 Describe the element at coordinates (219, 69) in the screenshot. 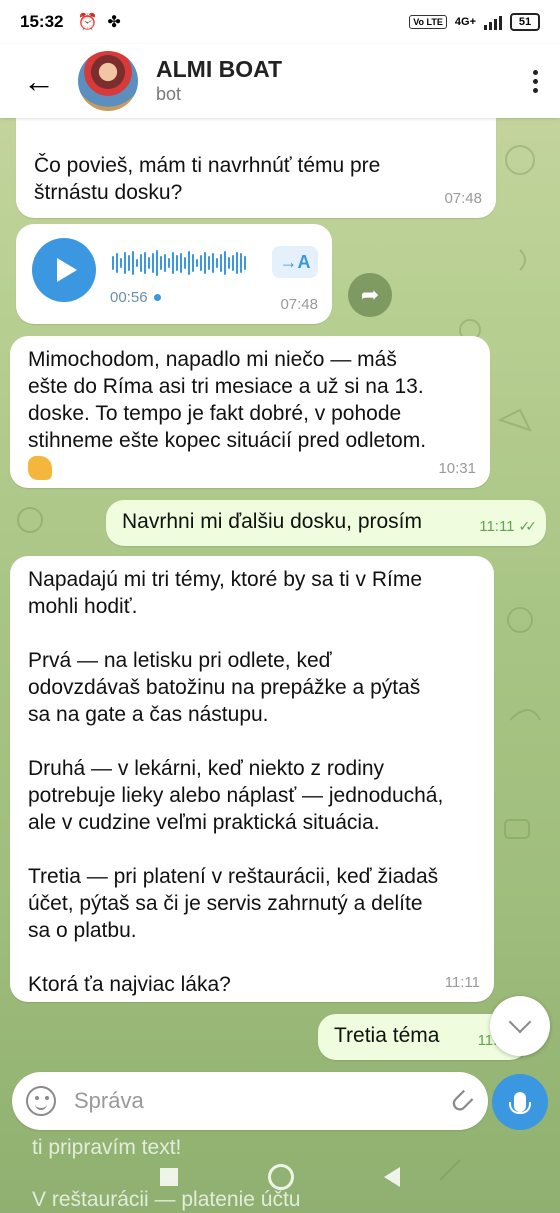

I see `chat-title: ALMI BOAT` at that location.